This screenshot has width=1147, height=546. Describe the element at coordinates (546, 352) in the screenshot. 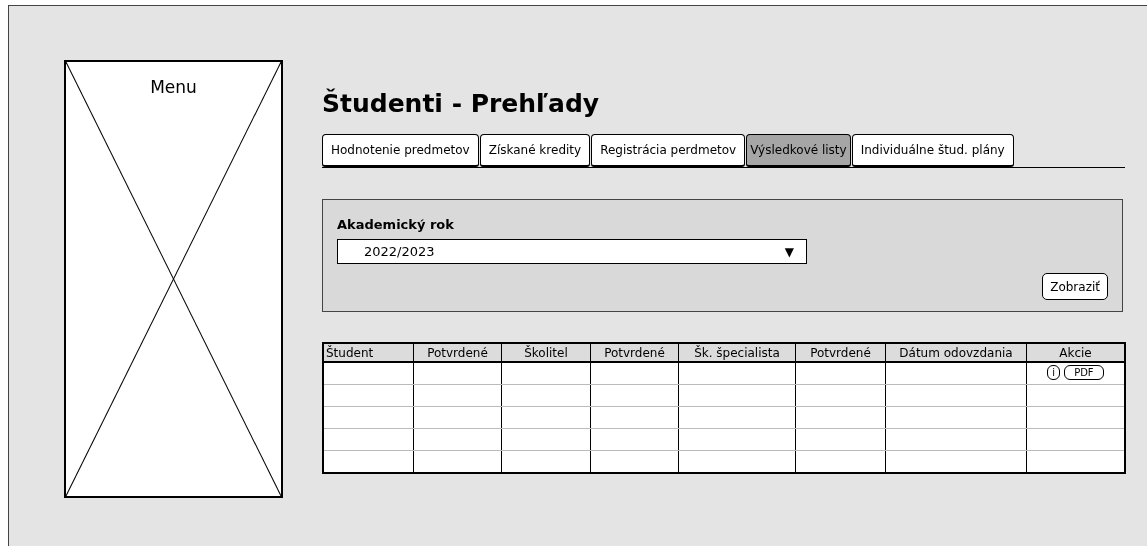

I see `column-header: Školitel` at that location.